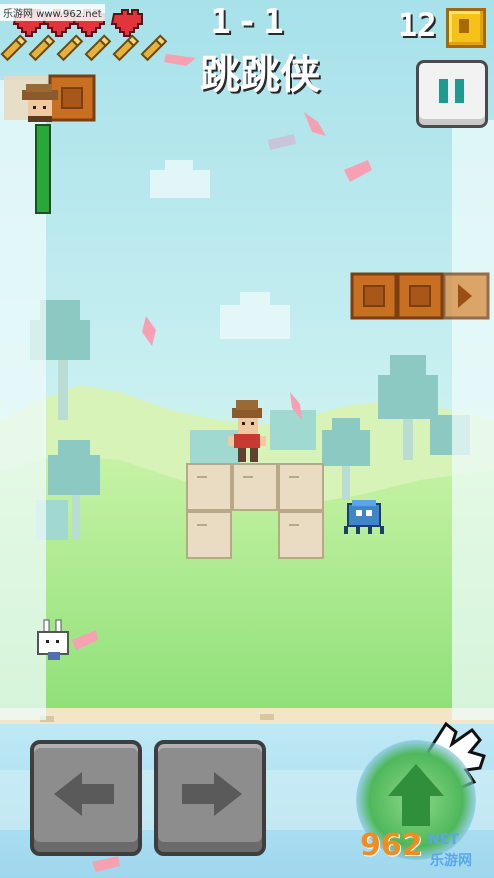 The image size is (494, 878). I want to click on move-right-button, so click(210, 798).